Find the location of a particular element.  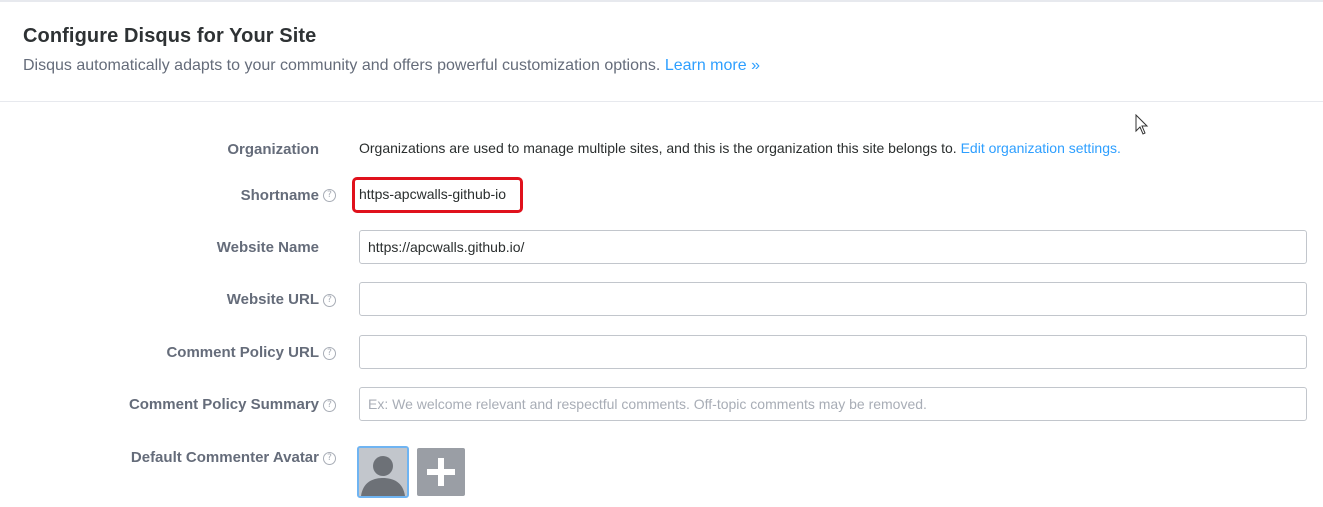

default-avatar-option is located at coordinates (383, 472).